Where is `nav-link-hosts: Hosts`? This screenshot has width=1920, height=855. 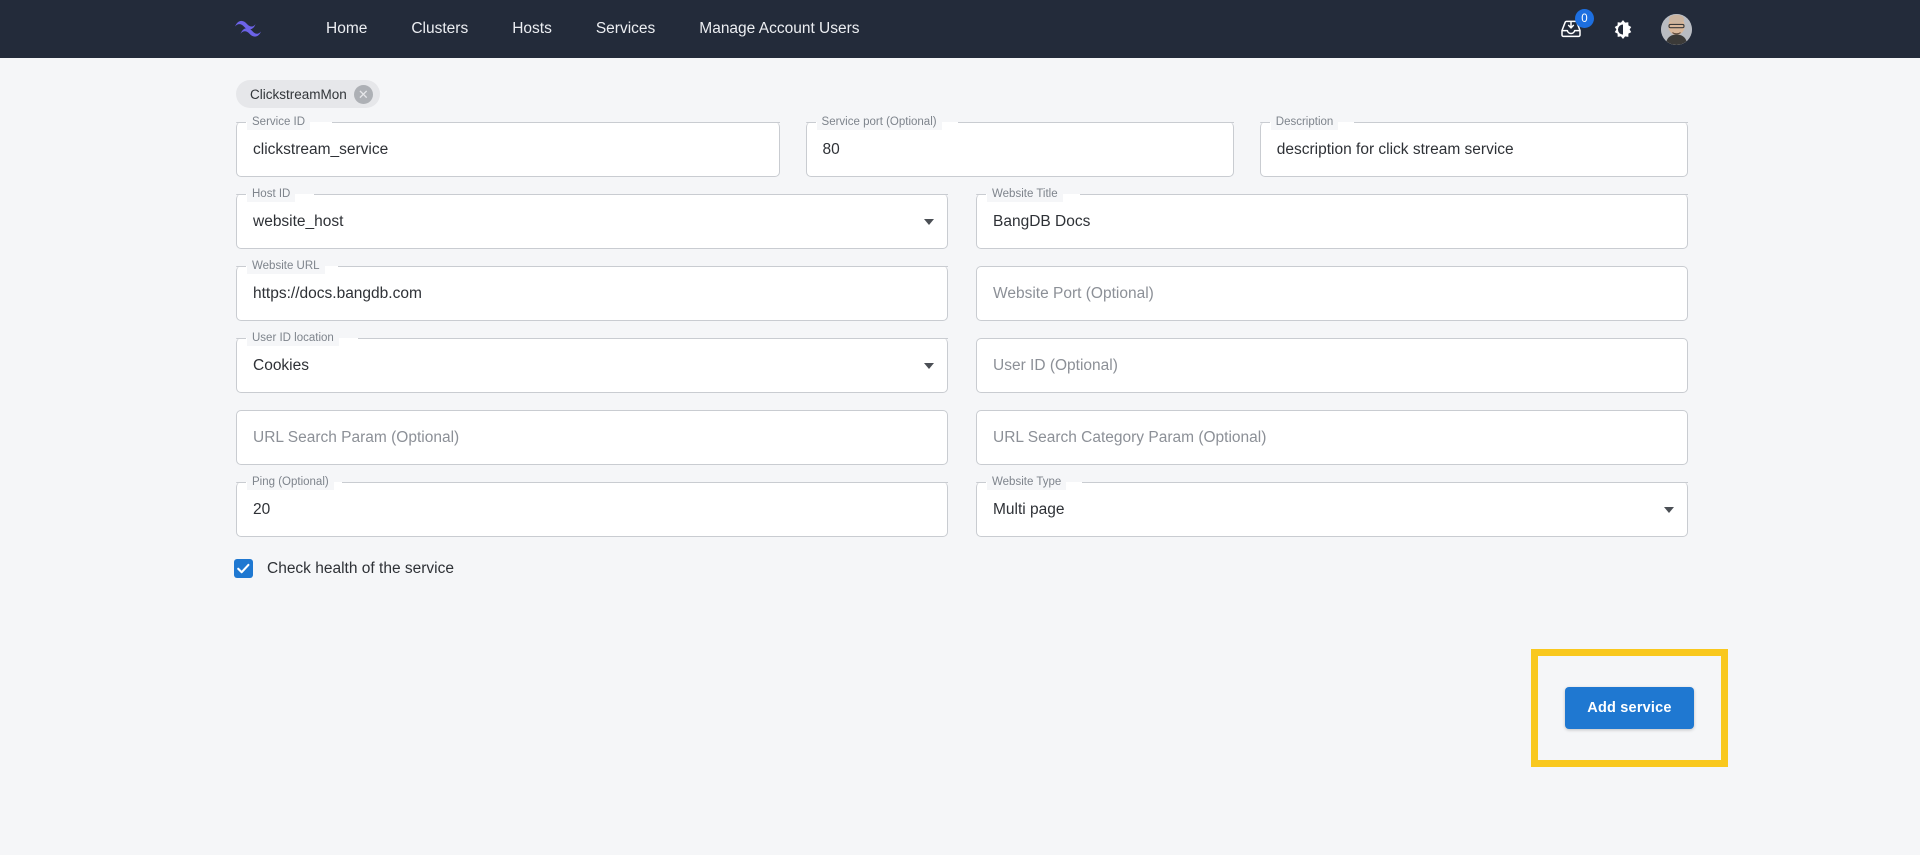 nav-link-hosts: Hosts is located at coordinates (532, 29).